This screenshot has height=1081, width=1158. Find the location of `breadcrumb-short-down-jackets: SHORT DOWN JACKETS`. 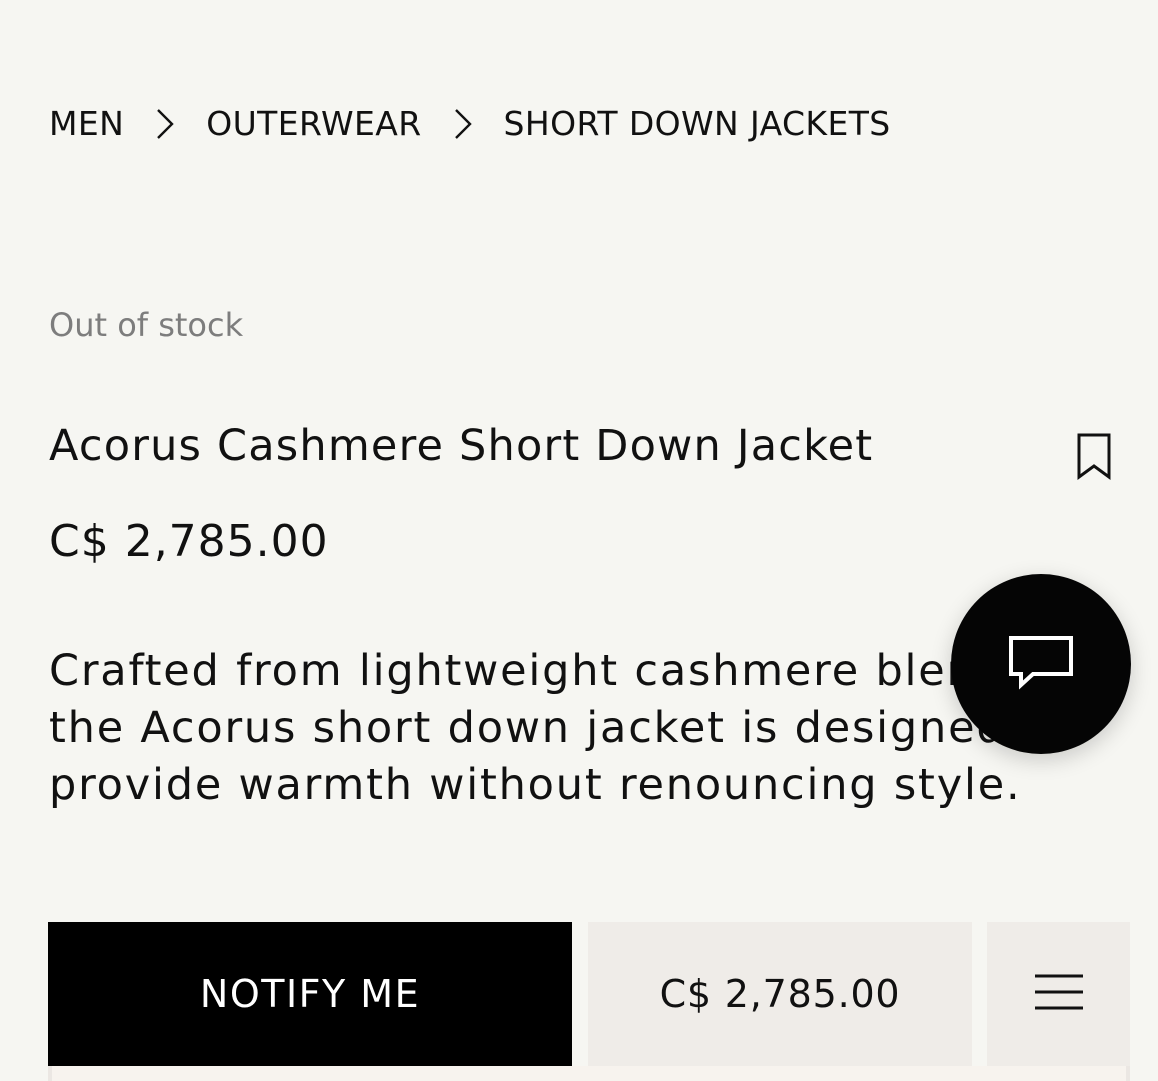

breadcrumb-short-down-jackets: SHORT DOWN JACKETS is located at coordinates (697, 124).